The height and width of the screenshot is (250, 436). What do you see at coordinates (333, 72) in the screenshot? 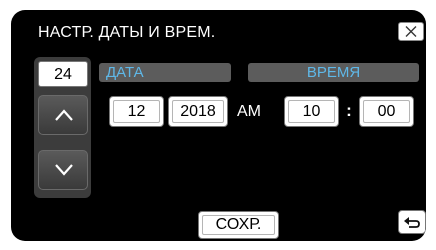
I see `tab-time: ВРЕМЯ` at bounding box center [333, 72].